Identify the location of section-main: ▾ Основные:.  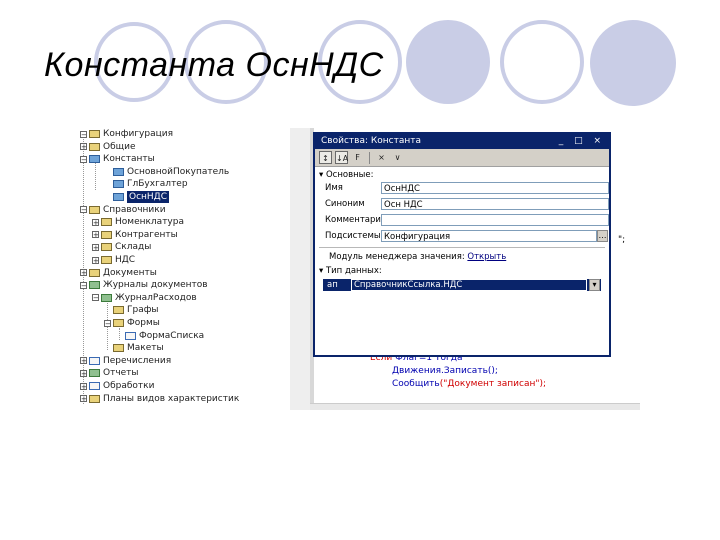
(346, 175).